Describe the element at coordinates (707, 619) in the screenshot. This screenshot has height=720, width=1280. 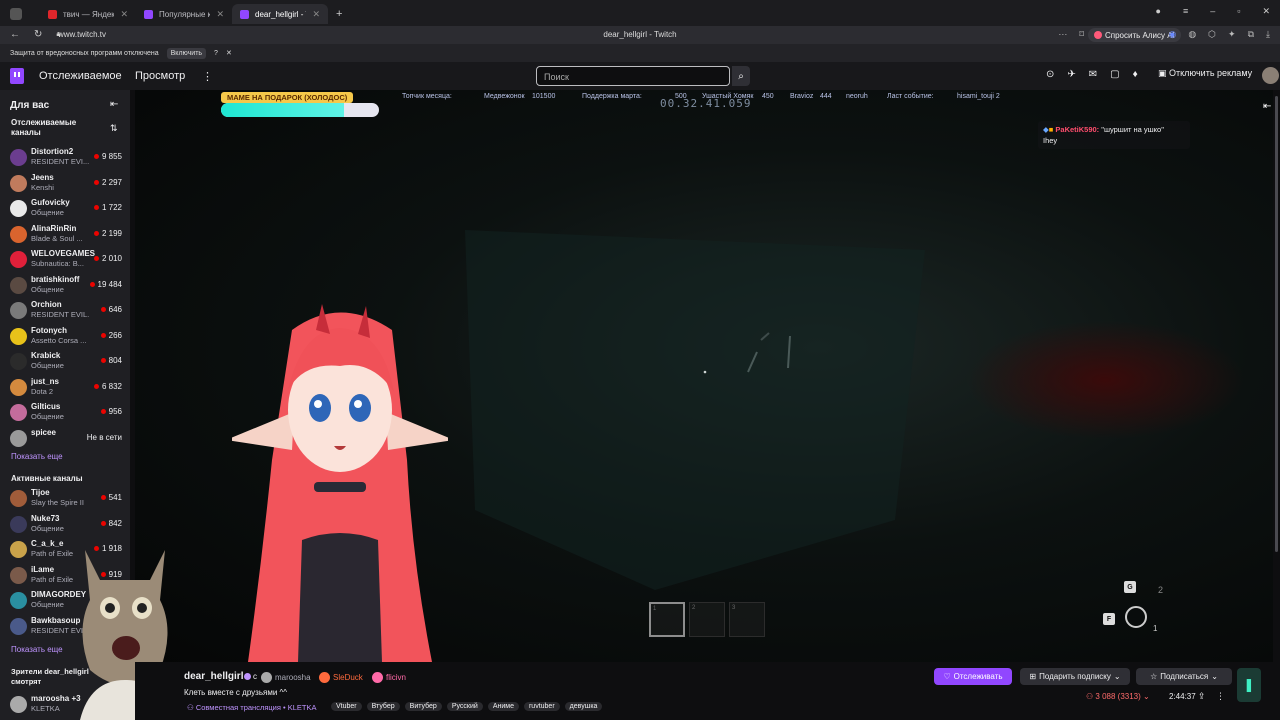
I see `inventory-slot: 2` at that location.